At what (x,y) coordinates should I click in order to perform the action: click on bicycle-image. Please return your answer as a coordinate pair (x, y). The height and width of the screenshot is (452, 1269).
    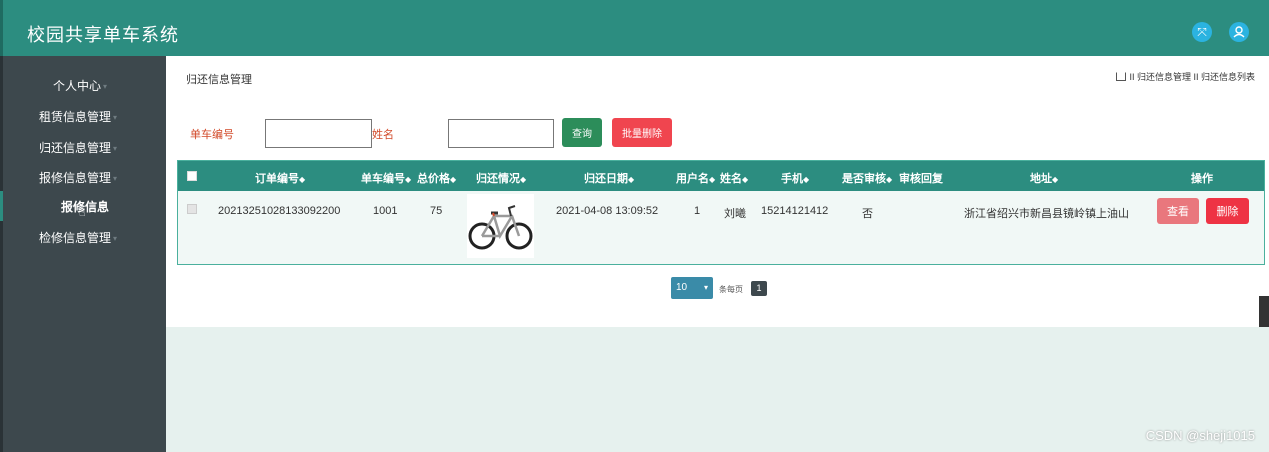
    Looking at the image, I should click on (500, 226).